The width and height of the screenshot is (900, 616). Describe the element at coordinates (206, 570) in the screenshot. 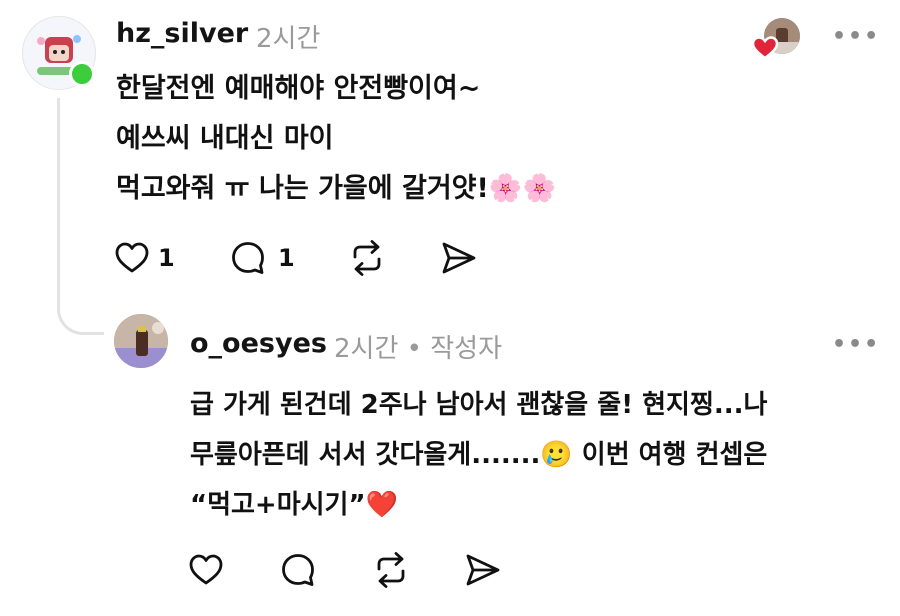

I see `reply-like-heart-icon` at that location.